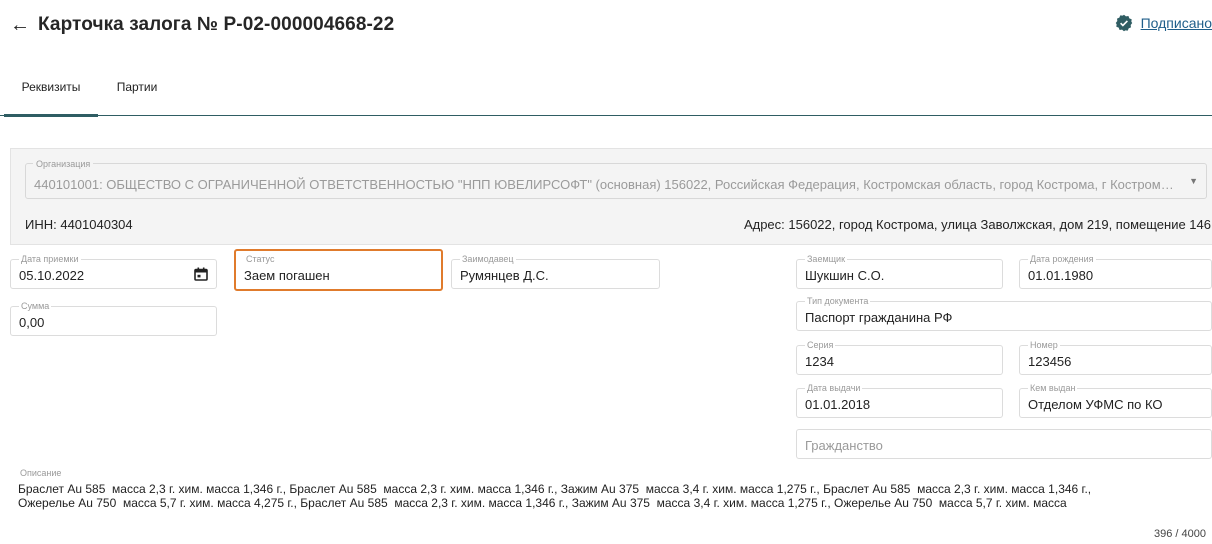 This screenshot has height=544, width=1212. Describe the element at coordinates (1004, 313) in the screenshot. I see `doc-type-field: Тип документа Паспорт гражданина РФ` at that location.